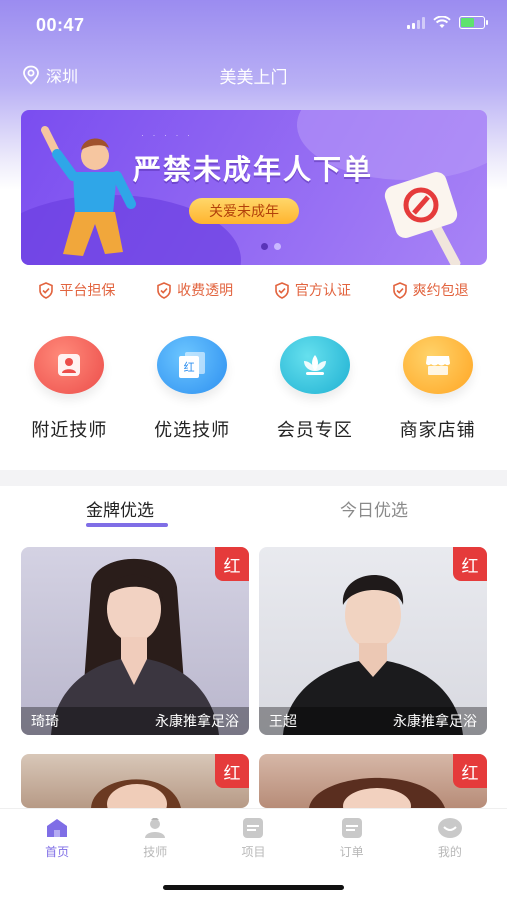  I want to click on tab-projects: 项目, so click(253, 838).